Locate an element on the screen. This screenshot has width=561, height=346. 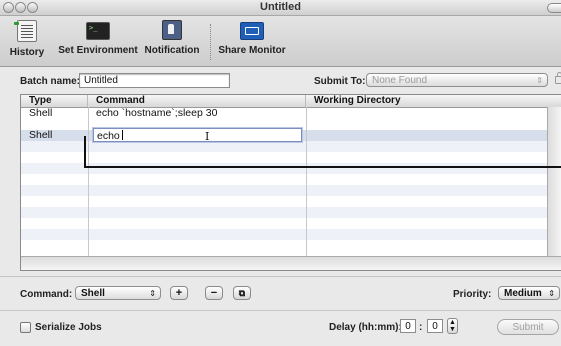
delay-minutes-field: 0 is located at coordinates (435, 326).